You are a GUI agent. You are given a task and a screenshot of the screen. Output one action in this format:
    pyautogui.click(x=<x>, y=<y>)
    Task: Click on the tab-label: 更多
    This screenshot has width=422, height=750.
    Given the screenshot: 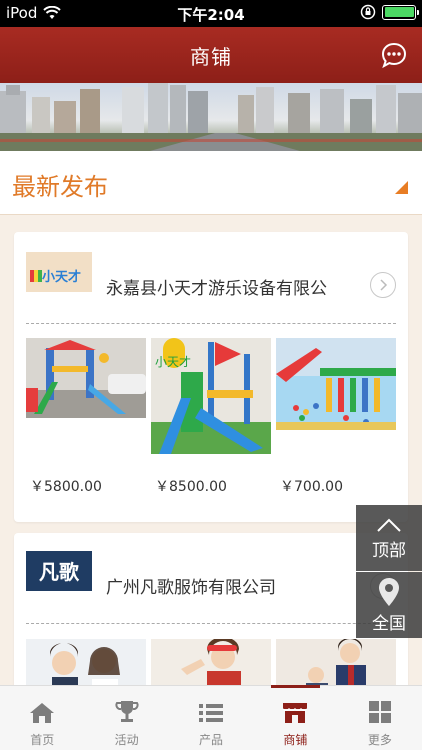 What is the action you would take?
    pyautogui.click(x=379, y=740)
    